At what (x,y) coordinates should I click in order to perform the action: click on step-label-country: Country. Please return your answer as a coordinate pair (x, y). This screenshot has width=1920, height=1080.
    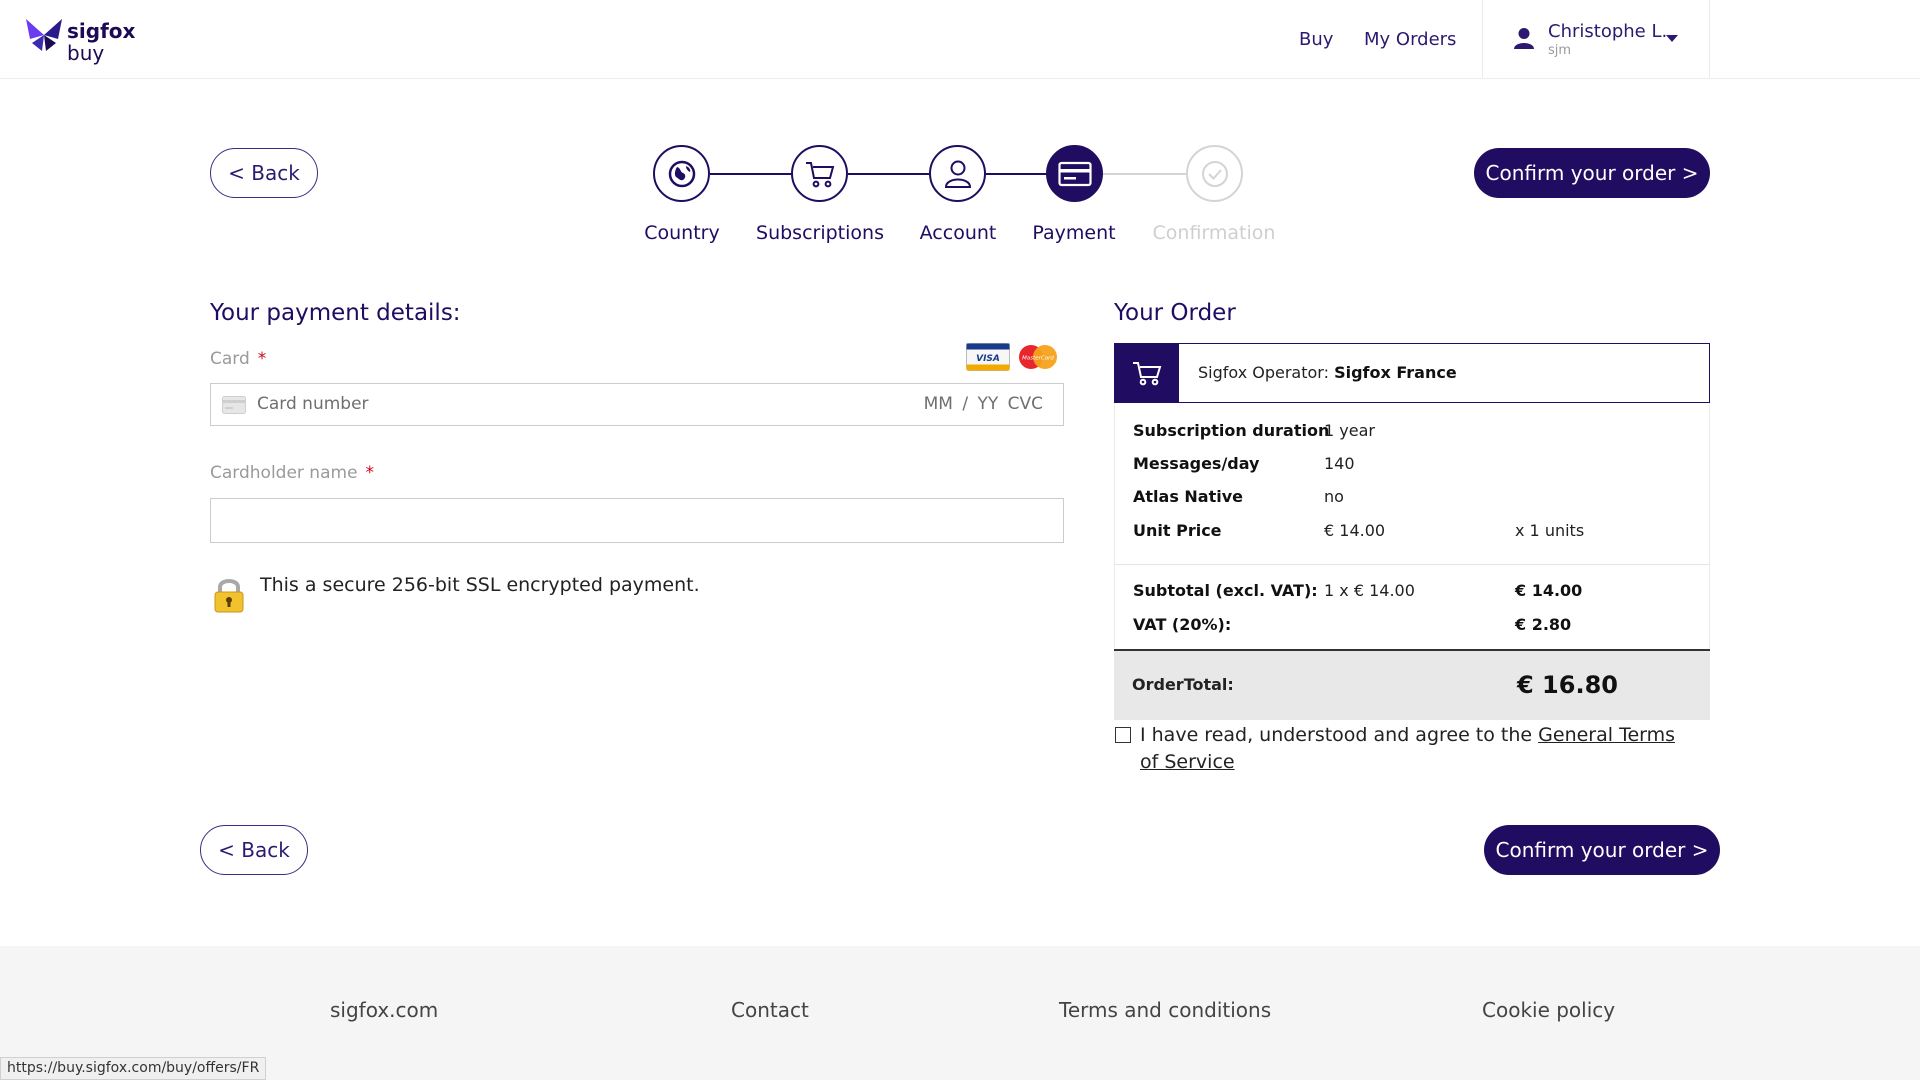
    Looking at the image, I should click on (682, 233).